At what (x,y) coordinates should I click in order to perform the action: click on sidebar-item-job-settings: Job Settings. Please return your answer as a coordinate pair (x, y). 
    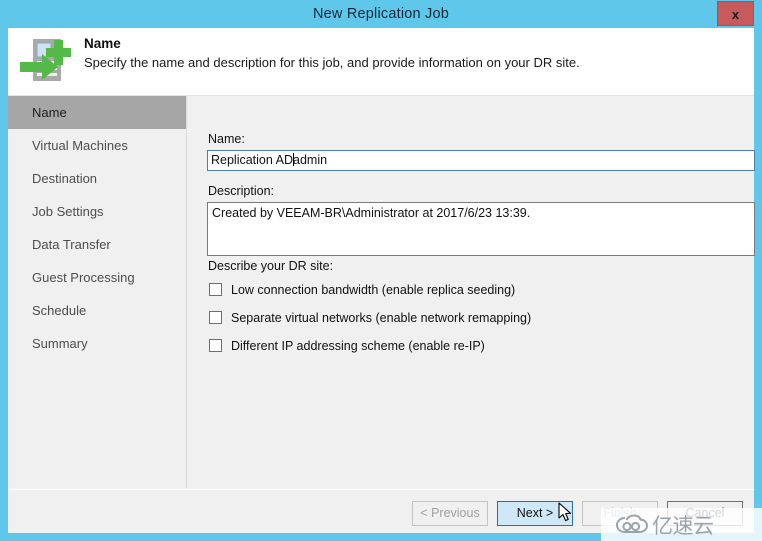
    Looking at the image, I should click on (97, 211).